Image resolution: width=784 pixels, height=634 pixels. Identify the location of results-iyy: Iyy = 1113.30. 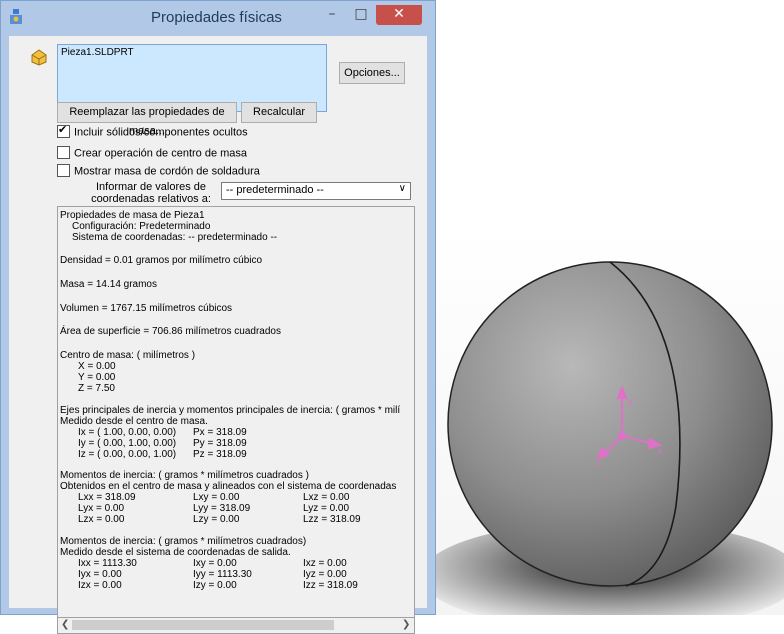
(222, 574).